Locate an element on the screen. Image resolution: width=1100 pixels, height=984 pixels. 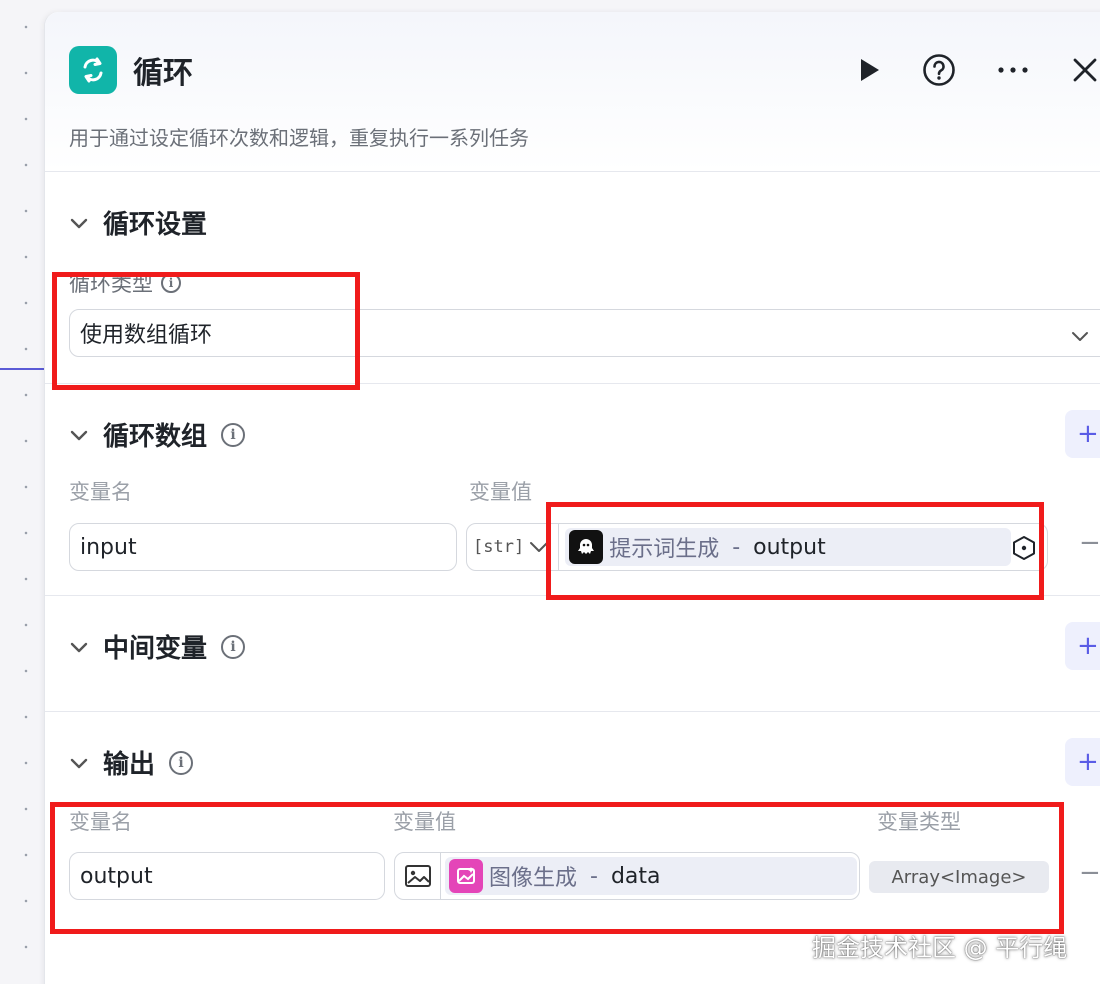
loop-settings-header: 循环设置 is located at coordinates (138, 222).